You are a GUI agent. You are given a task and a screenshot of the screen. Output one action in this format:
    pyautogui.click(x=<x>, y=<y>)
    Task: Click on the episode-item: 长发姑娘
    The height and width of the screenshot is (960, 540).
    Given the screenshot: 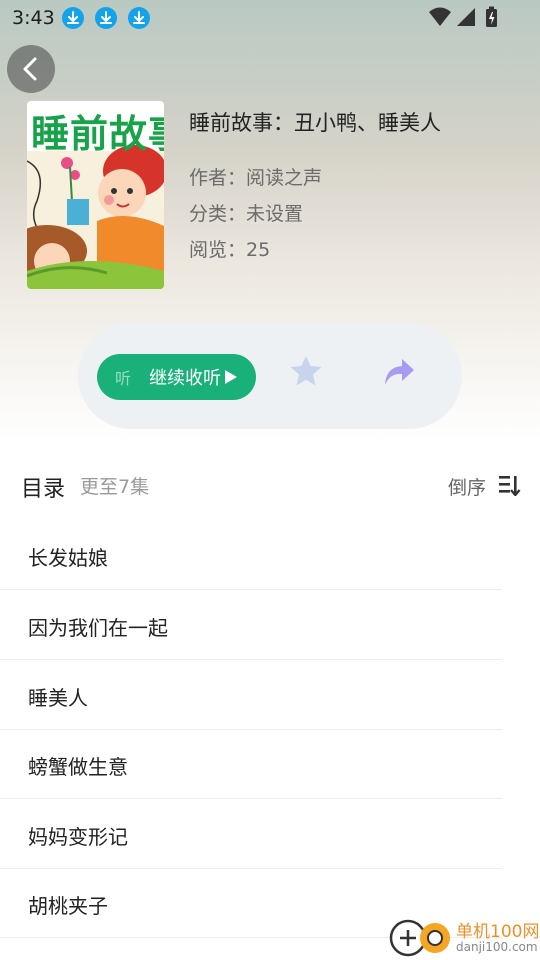 What is the action you would take?
    pyautogui.click(x=251, y=555)
    